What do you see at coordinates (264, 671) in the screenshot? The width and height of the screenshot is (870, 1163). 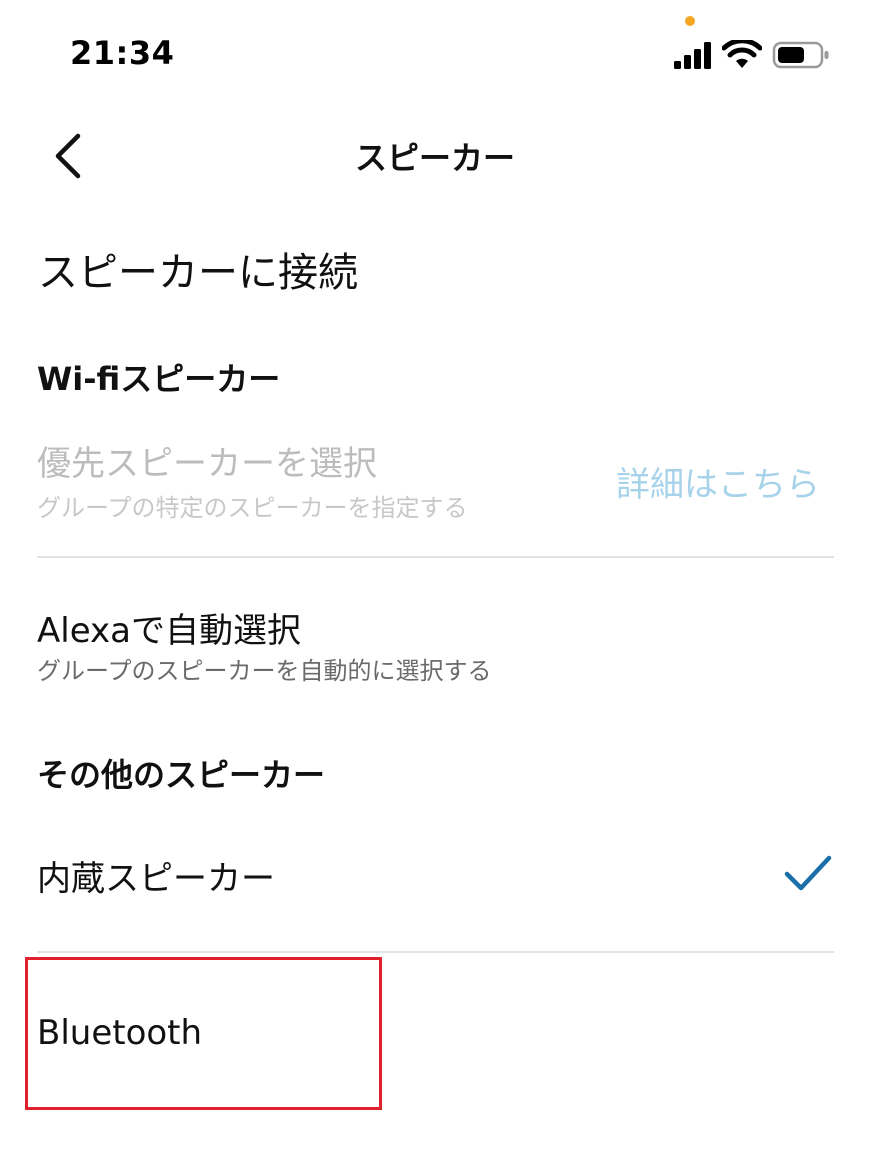 I see `alexa-auto-select-subtitle: グループのスピーカーを自動的に選択する` at bounding box center [264, 671].